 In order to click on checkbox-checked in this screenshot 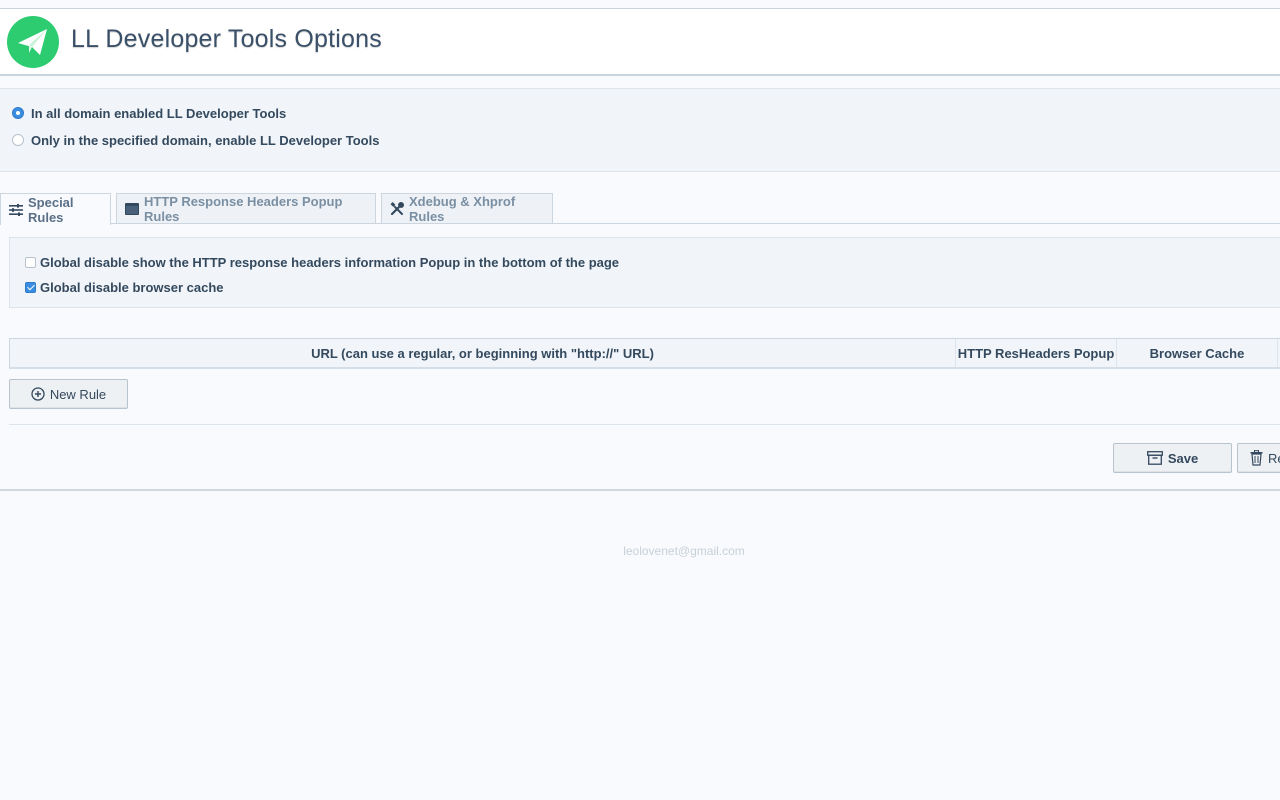, I will do `click(30, 287)`.